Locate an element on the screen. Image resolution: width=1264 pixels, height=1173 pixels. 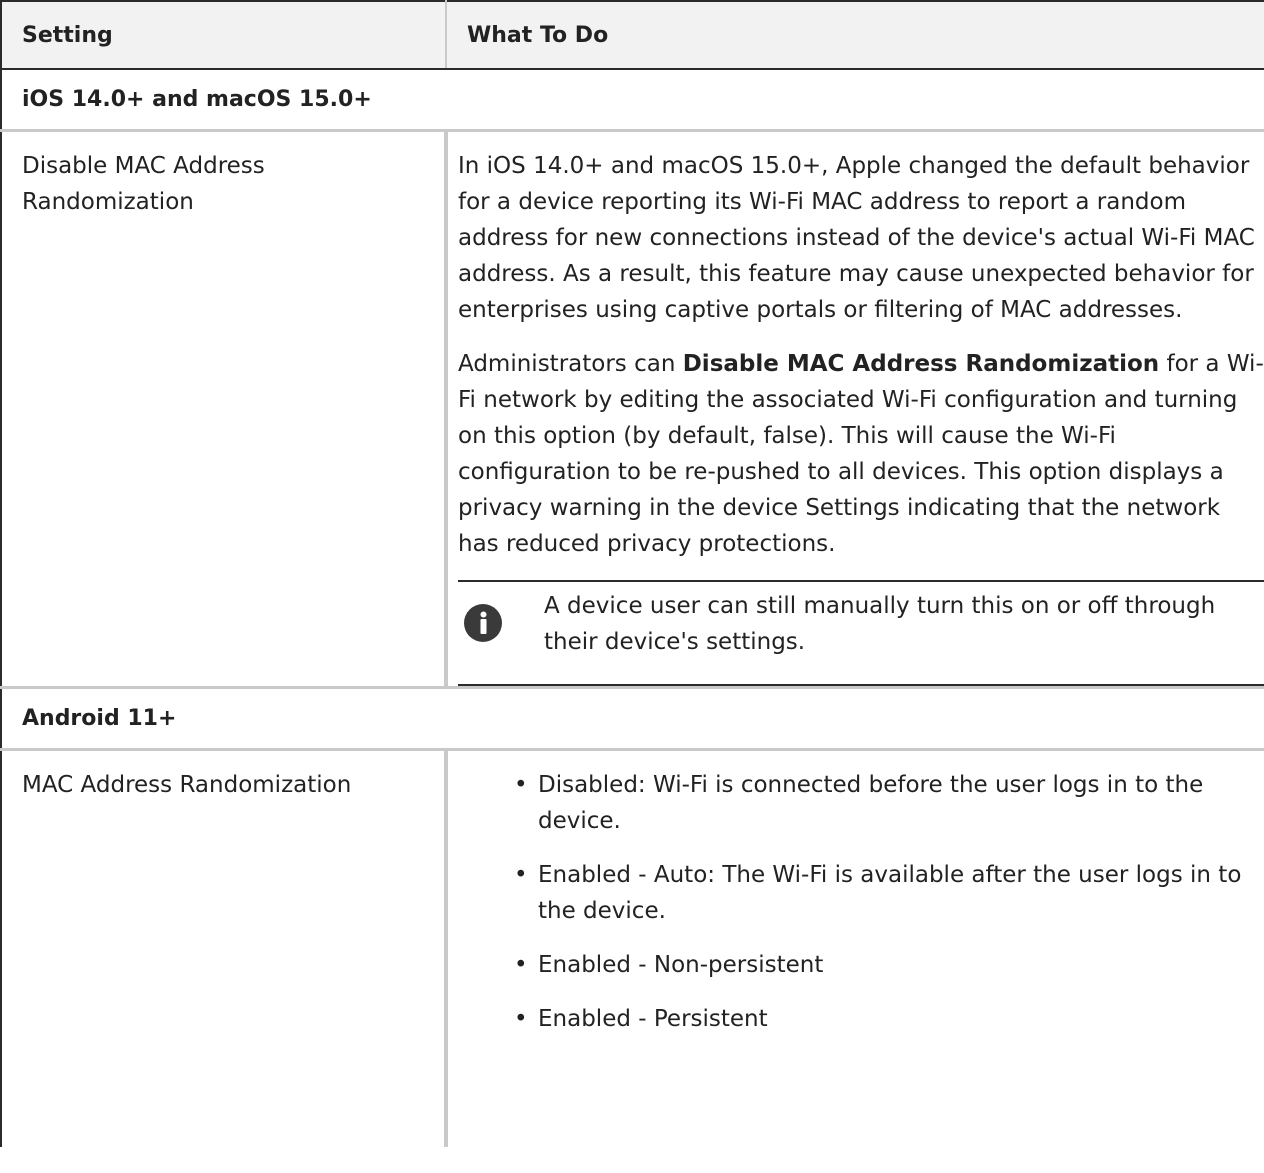
option-name-emphasis: Disable MAC Address Randomization is located at coordinates (921, 364).